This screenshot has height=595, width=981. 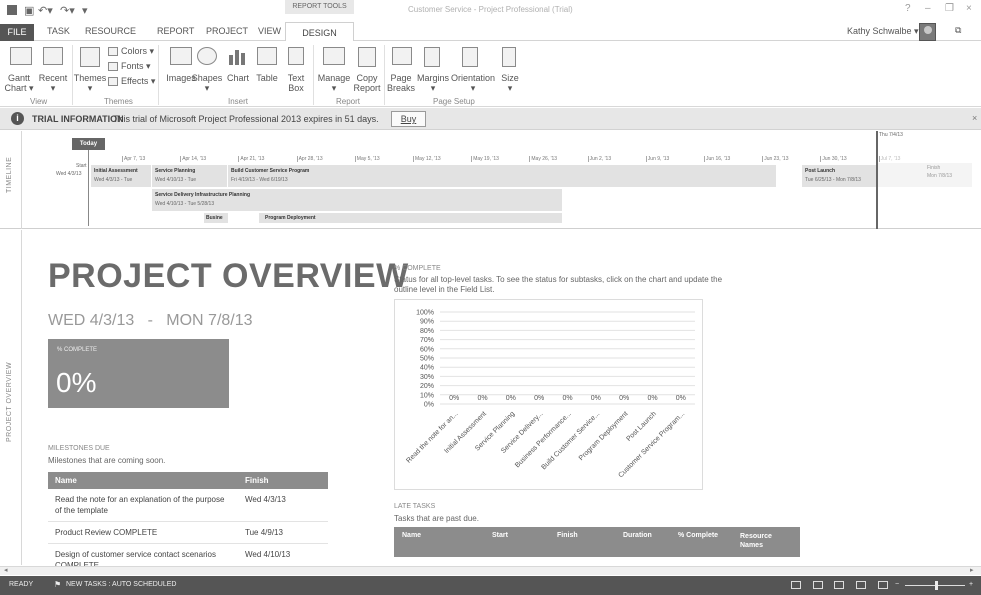 What do you see at coordinates (137, 51) in the screenshot?
I see `colors-button: Colors ▾` at bounding box center [137, 51].